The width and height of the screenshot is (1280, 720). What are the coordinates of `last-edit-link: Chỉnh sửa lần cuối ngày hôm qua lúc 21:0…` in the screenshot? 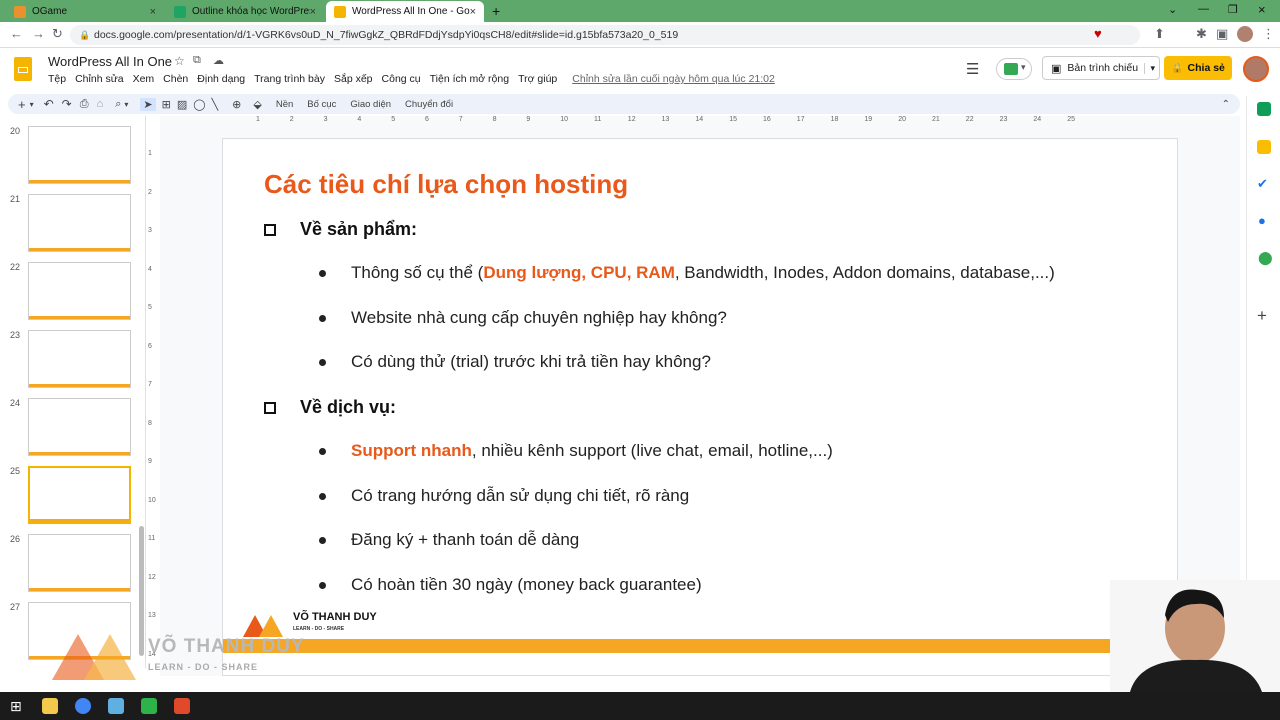 It's located at (673, 79).